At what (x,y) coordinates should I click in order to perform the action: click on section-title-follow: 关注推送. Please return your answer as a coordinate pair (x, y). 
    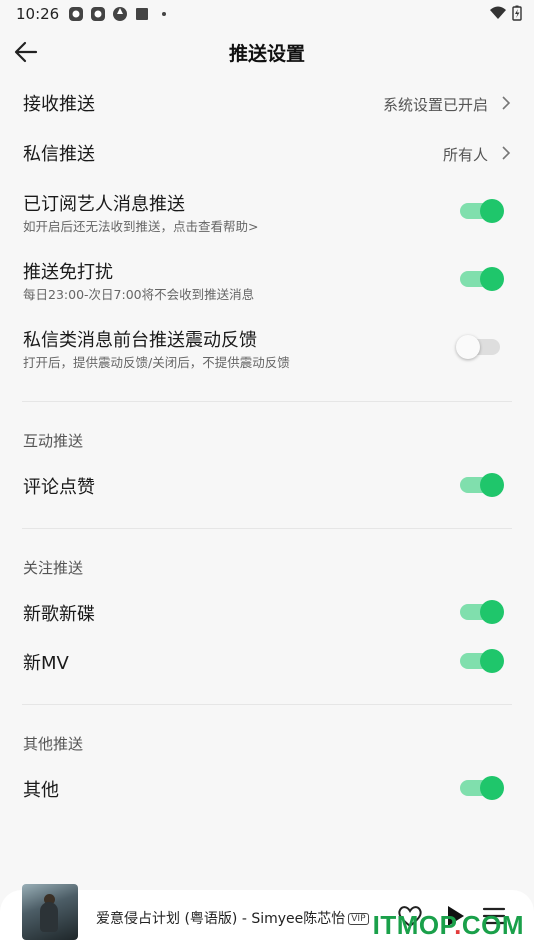
    Looking at the image, I should click on (53, 568).